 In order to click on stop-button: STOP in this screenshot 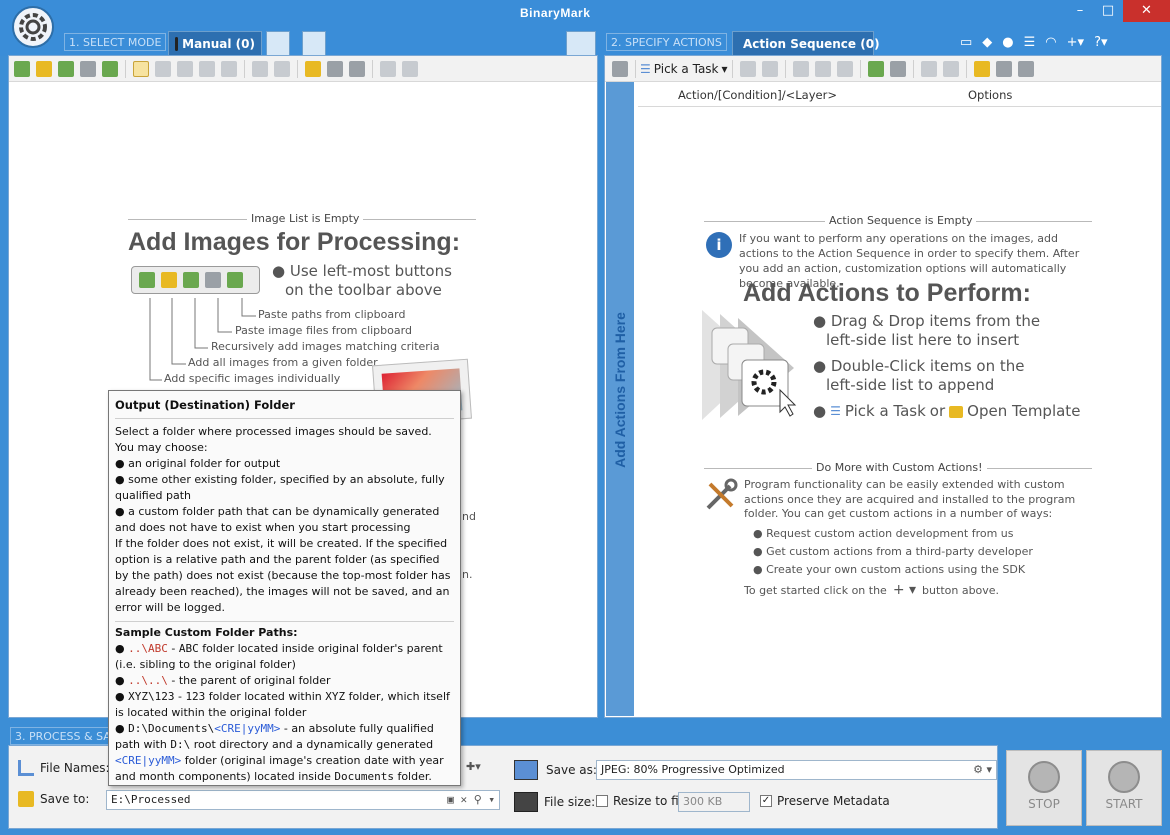, I will do `click(1044, 788)`.